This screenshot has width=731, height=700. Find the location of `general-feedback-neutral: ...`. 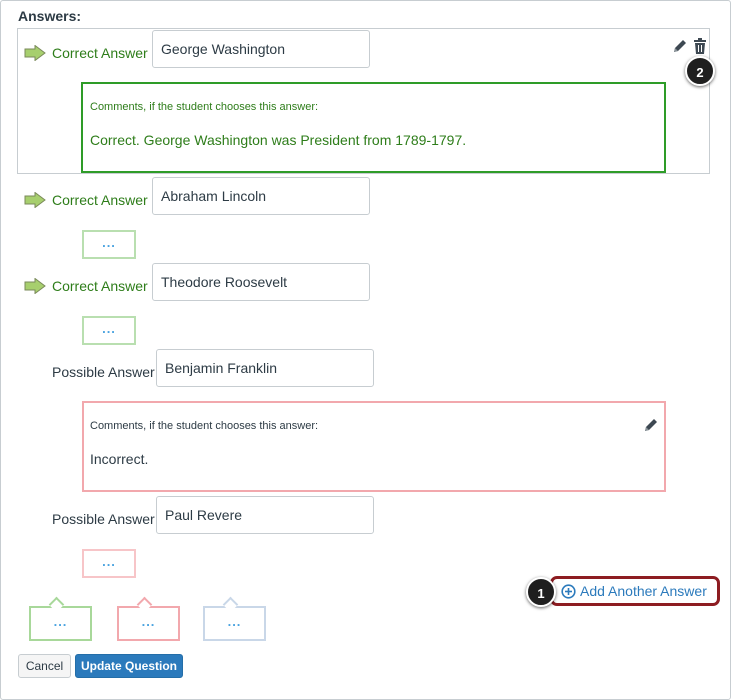

general-feedback-neutral: ... is located at coordinates (234, 623).